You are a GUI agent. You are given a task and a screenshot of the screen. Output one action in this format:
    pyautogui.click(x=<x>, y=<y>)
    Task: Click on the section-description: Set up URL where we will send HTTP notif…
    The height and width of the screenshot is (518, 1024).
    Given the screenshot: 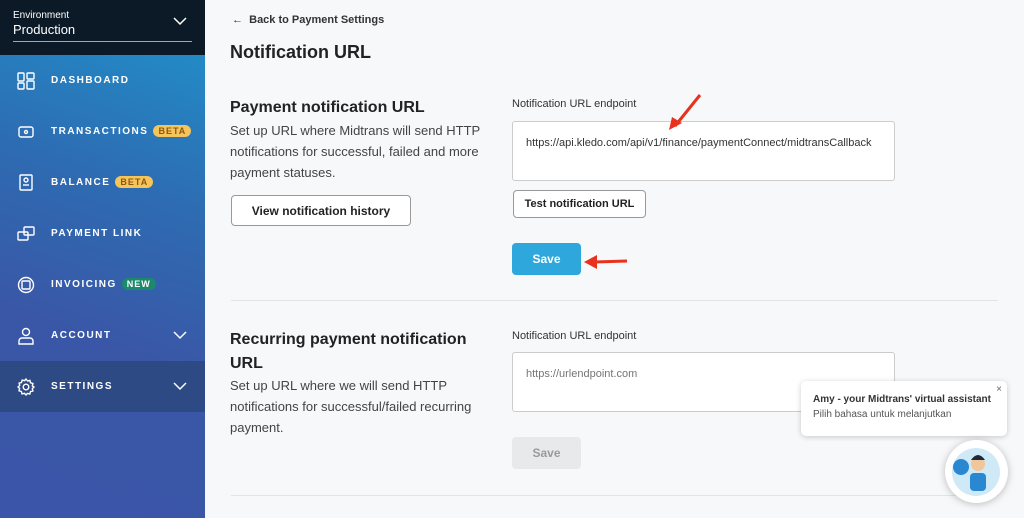 What is the action you would take?
    pyautogui.click(x=351, y=406)
    